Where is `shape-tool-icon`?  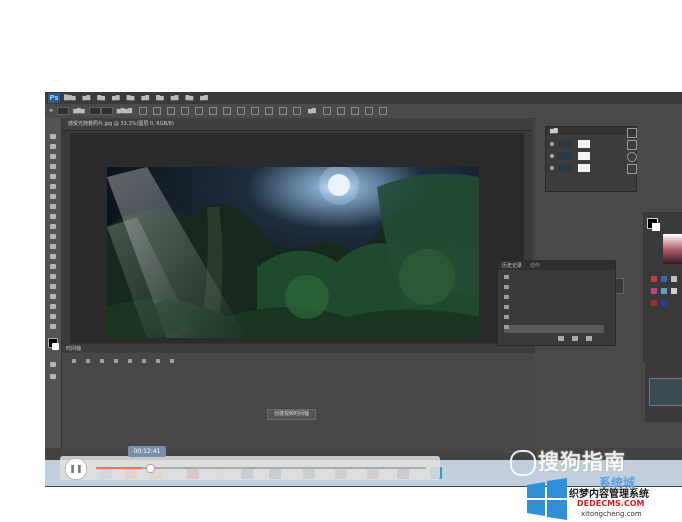 shape-tool-icon is located at coordinates (53, 306).